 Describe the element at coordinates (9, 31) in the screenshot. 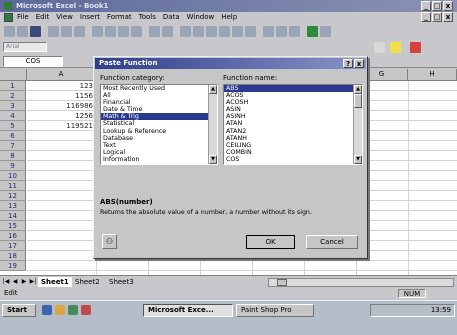

I see `new-icon` at that location.